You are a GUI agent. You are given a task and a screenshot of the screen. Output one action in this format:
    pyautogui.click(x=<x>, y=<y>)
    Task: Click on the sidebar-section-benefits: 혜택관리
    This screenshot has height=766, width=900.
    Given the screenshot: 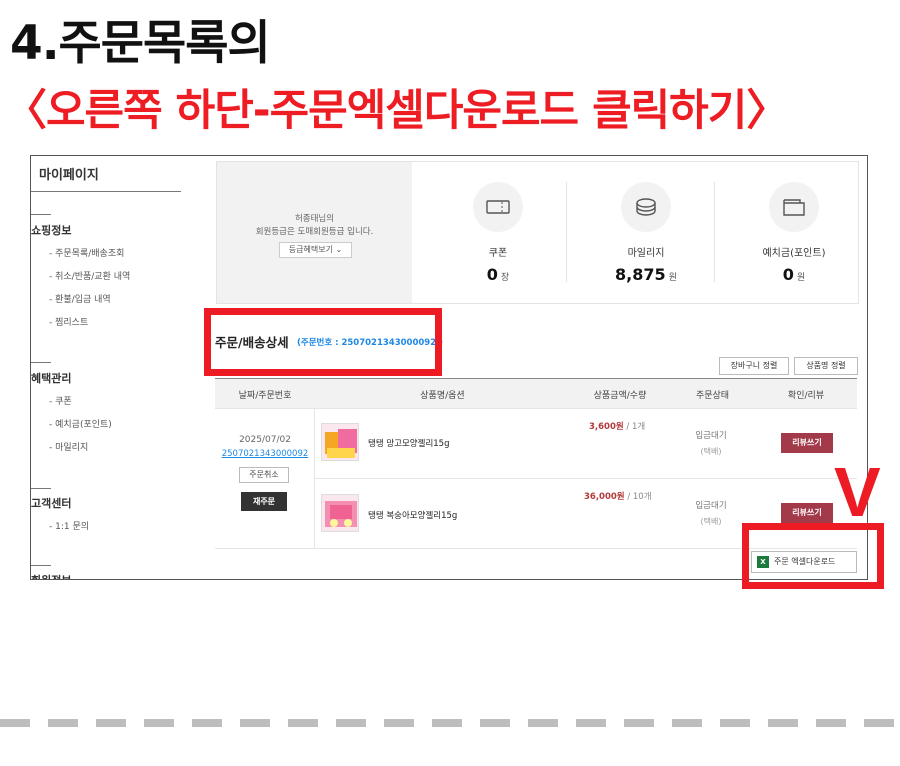 What is the action you would take?
    pyautogui.click(x=51, y=378)
    